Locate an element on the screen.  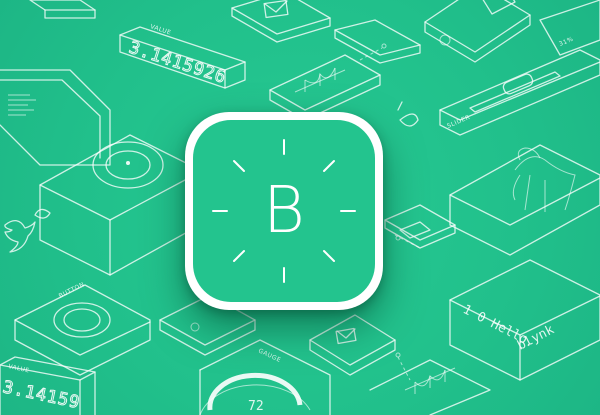
lcd-widget: 1 0 Hello. blynk is located at coordinates (524, 320).